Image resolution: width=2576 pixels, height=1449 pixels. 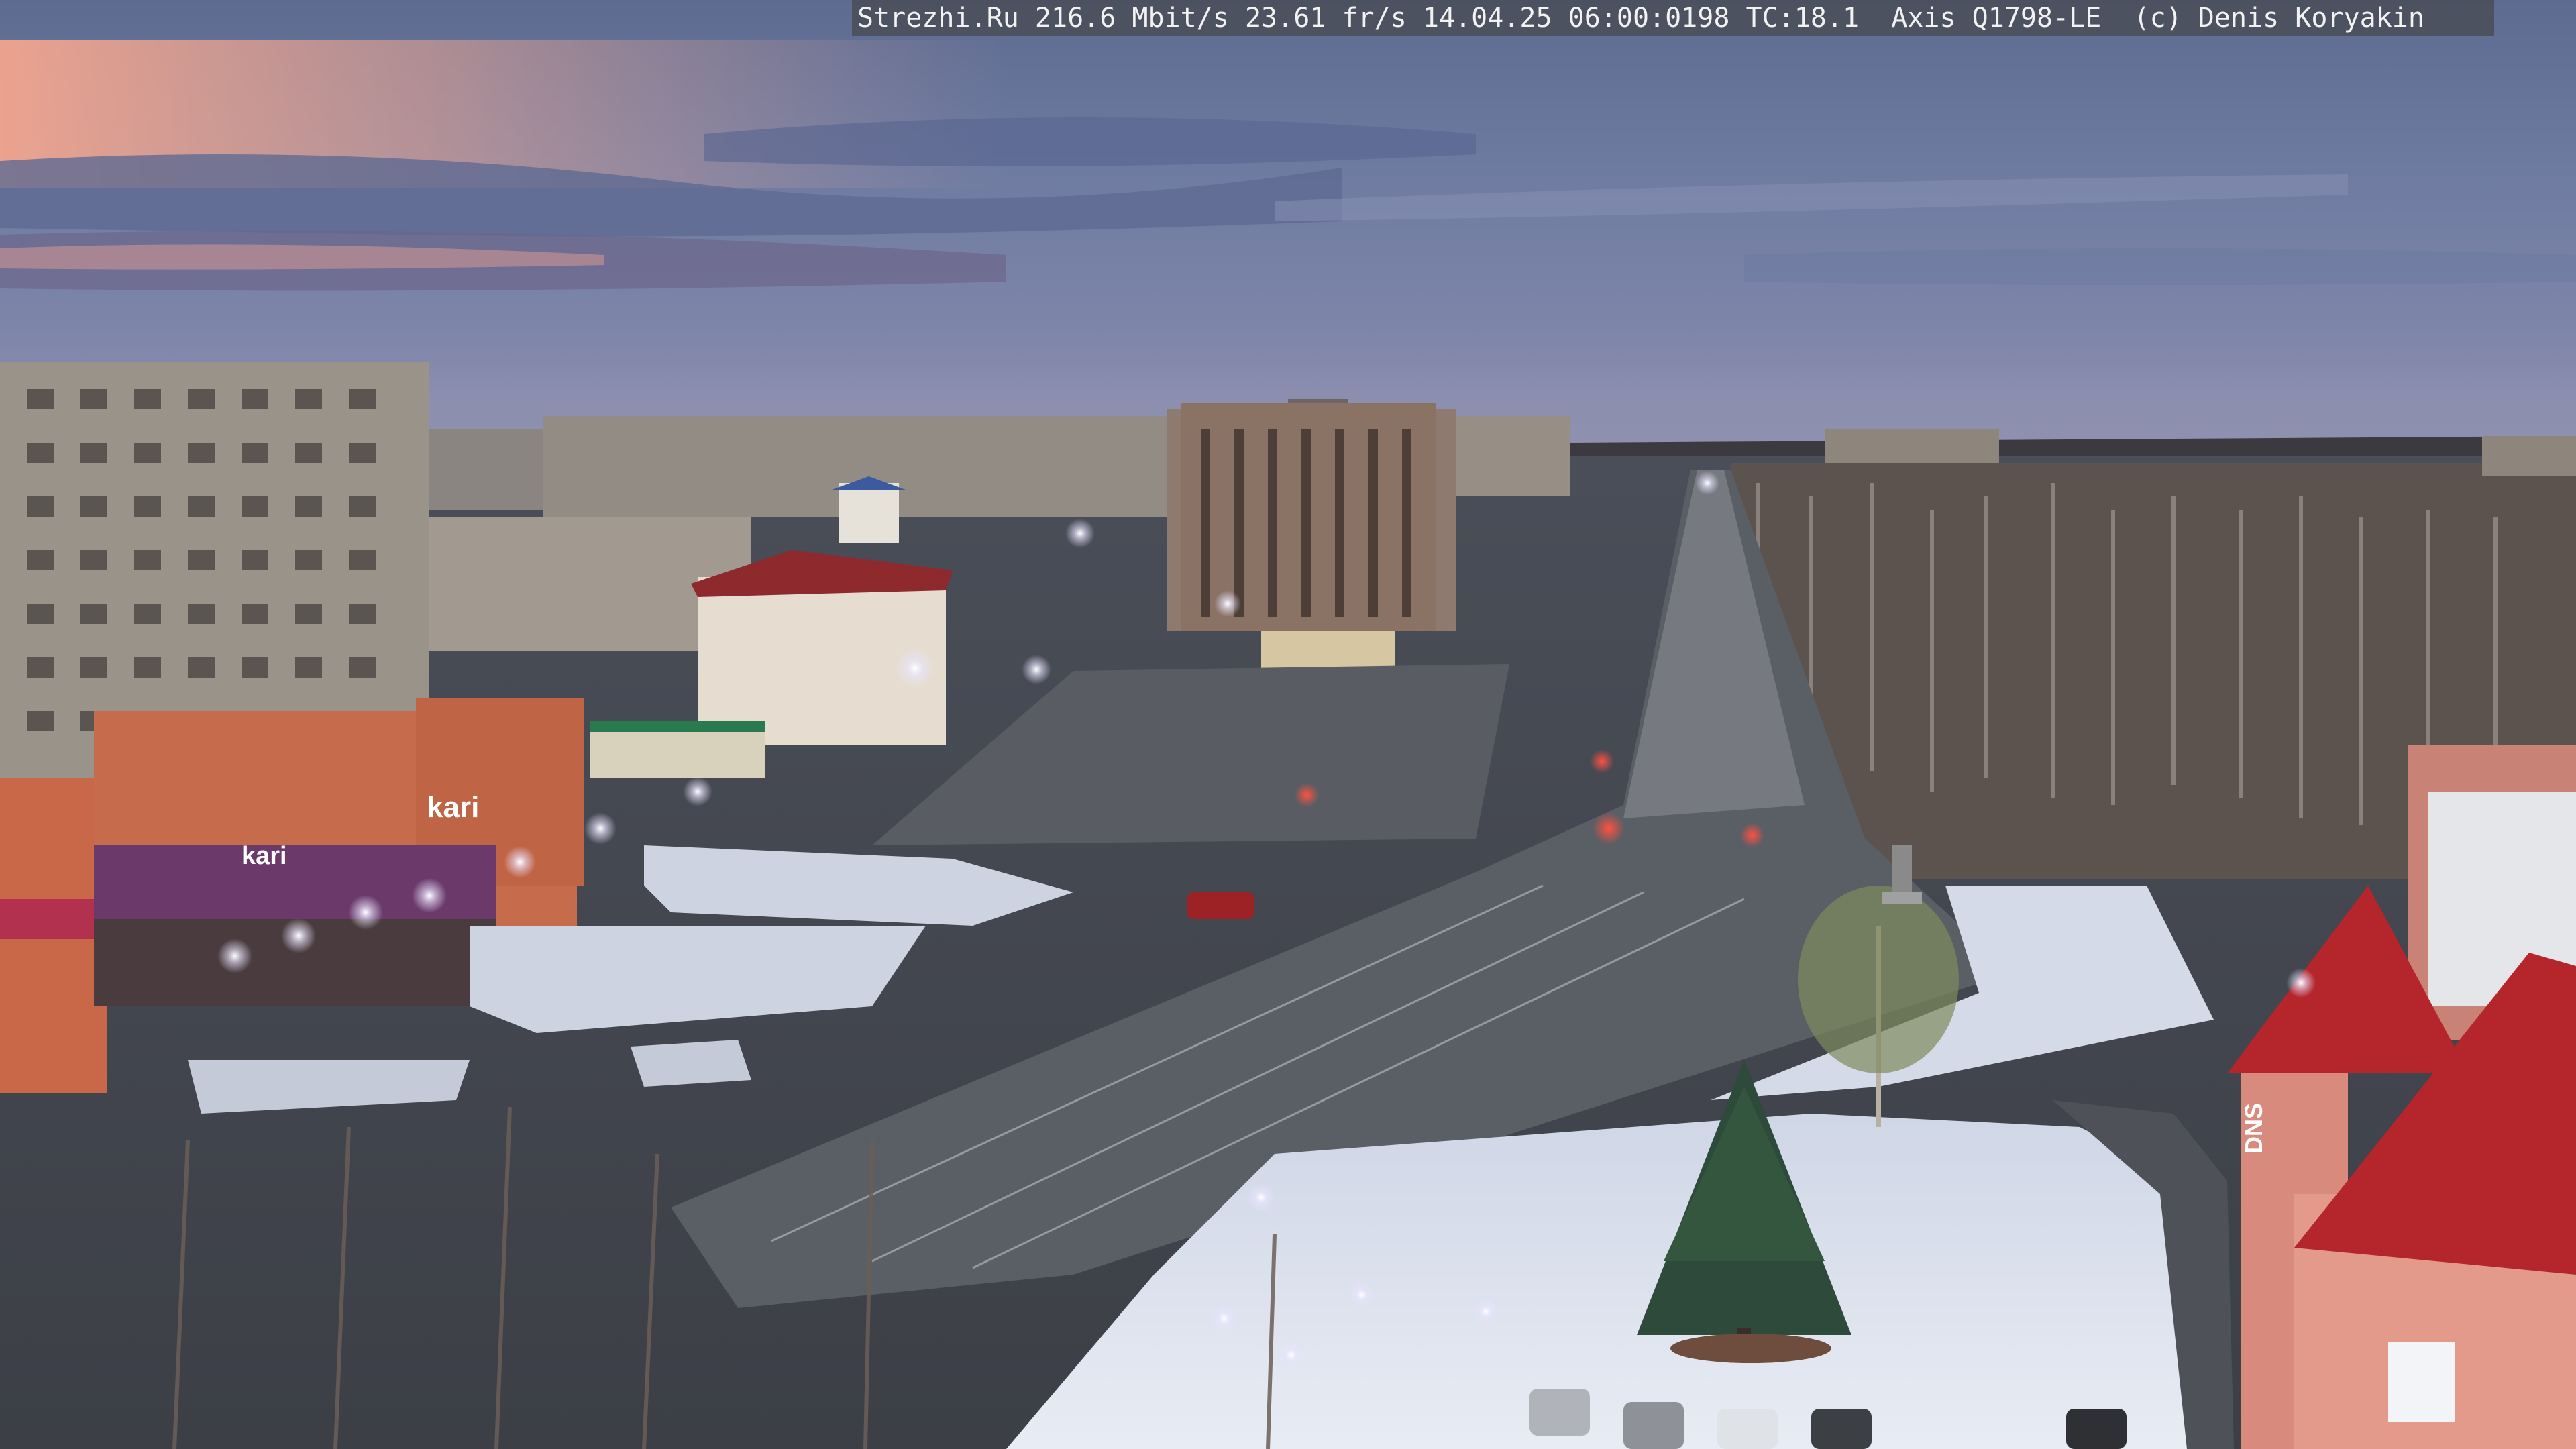 I want to click on red-car, so click(x=1220, y=905).